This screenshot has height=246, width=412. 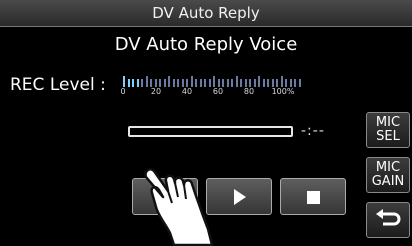 I want to click on meter-label-60: 60, so click(x=218, y=91).